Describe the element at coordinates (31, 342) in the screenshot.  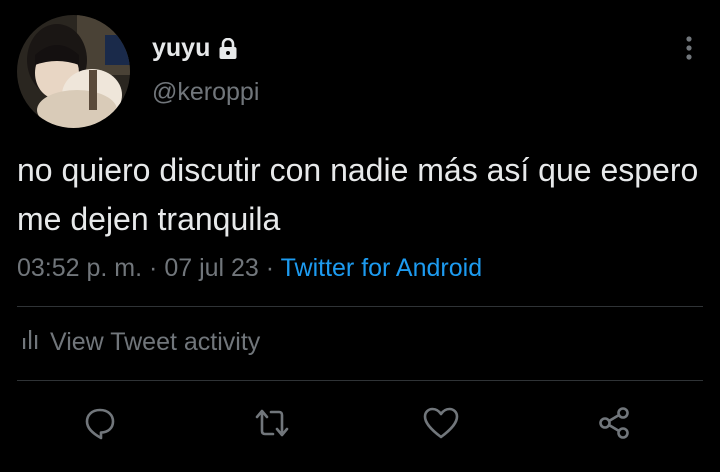
I see `analytics-icon` at that location.